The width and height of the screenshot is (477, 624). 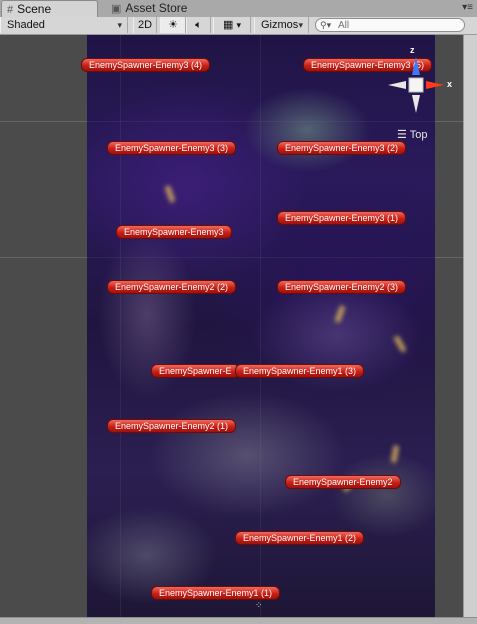 I want to click on tab-bar: # Scene ▣ Asset Store ▾≡, so click(x=238, y=9).